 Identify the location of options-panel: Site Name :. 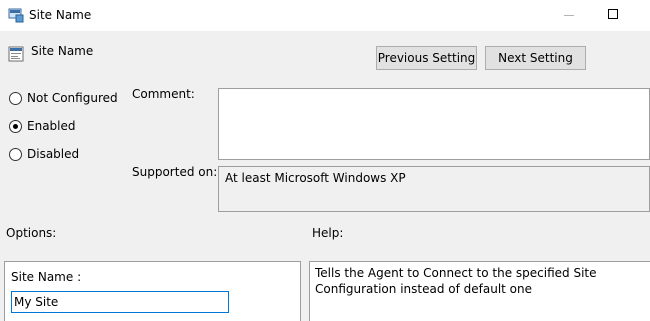
(152, 291).